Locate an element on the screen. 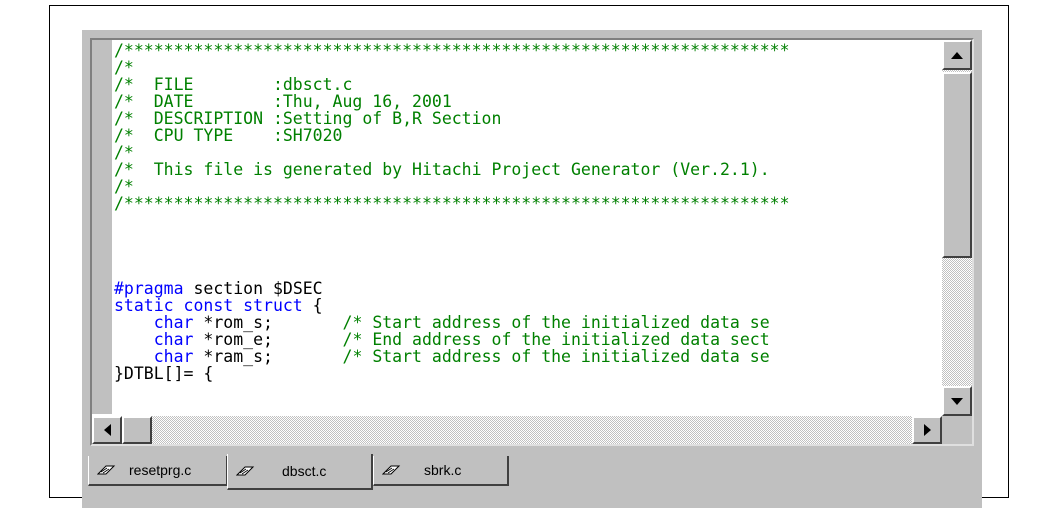 The image size is (1061, 510). tab-resetprg: resetprg.c is located at coordinates (158, 471).